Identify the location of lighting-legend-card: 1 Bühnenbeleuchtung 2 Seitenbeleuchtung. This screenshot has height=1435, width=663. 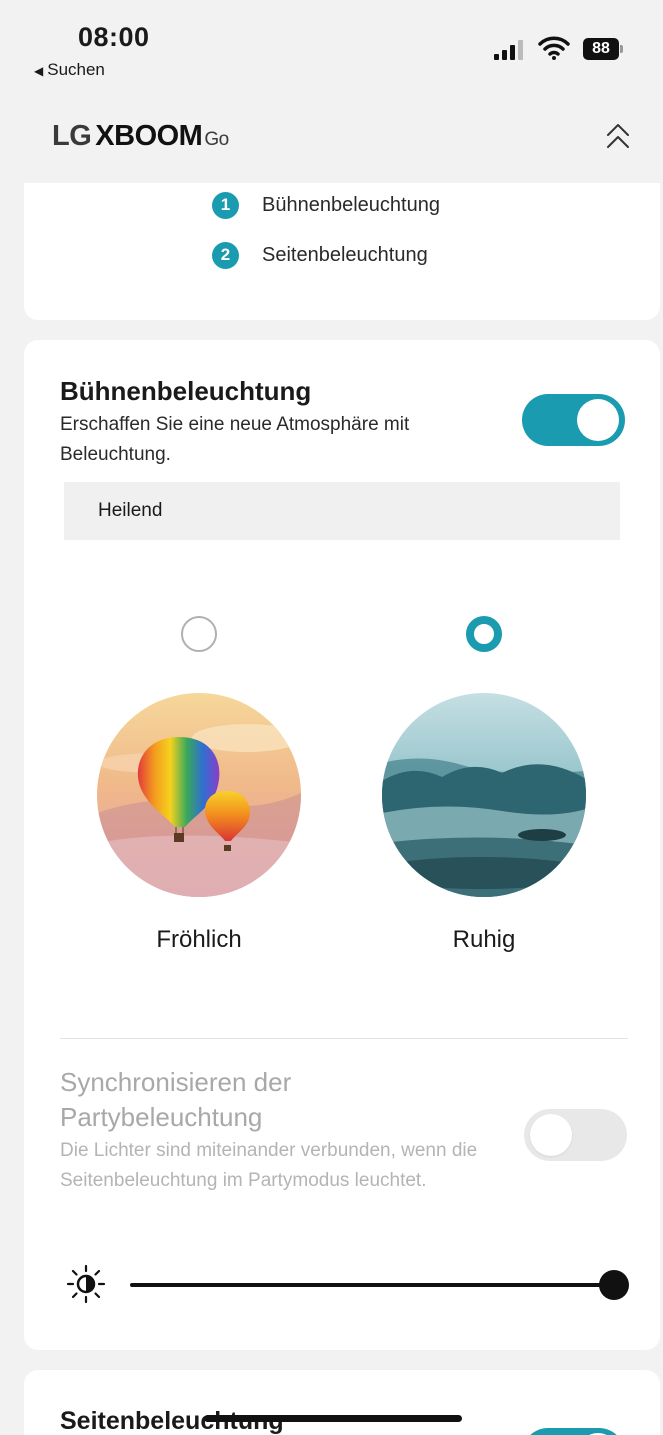
(342, 251).